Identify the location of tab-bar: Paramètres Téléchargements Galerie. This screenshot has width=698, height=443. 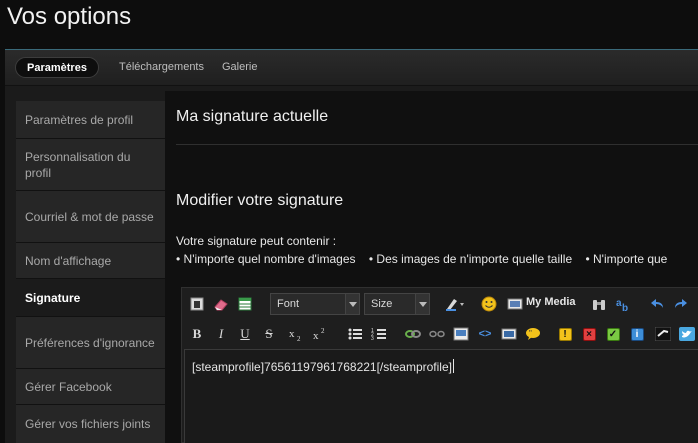
(351, 68).